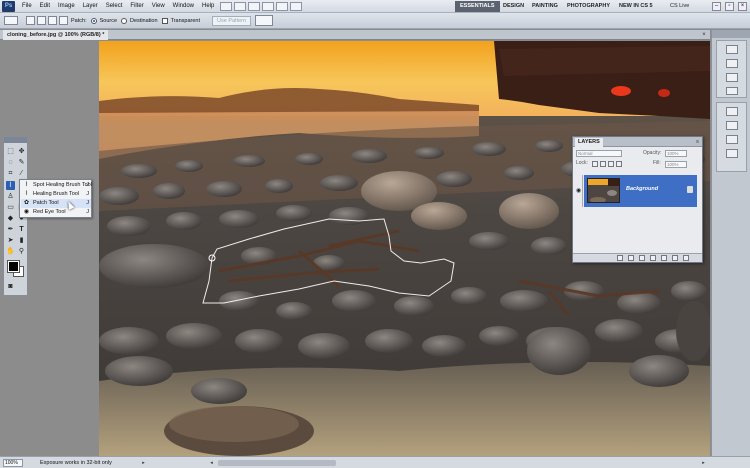 The image size is (750, 468). What do you see at coordinates (10, 229) in the screenshot?
I see `pen-tool-icon: ✒` at bounding box center [10, 229].